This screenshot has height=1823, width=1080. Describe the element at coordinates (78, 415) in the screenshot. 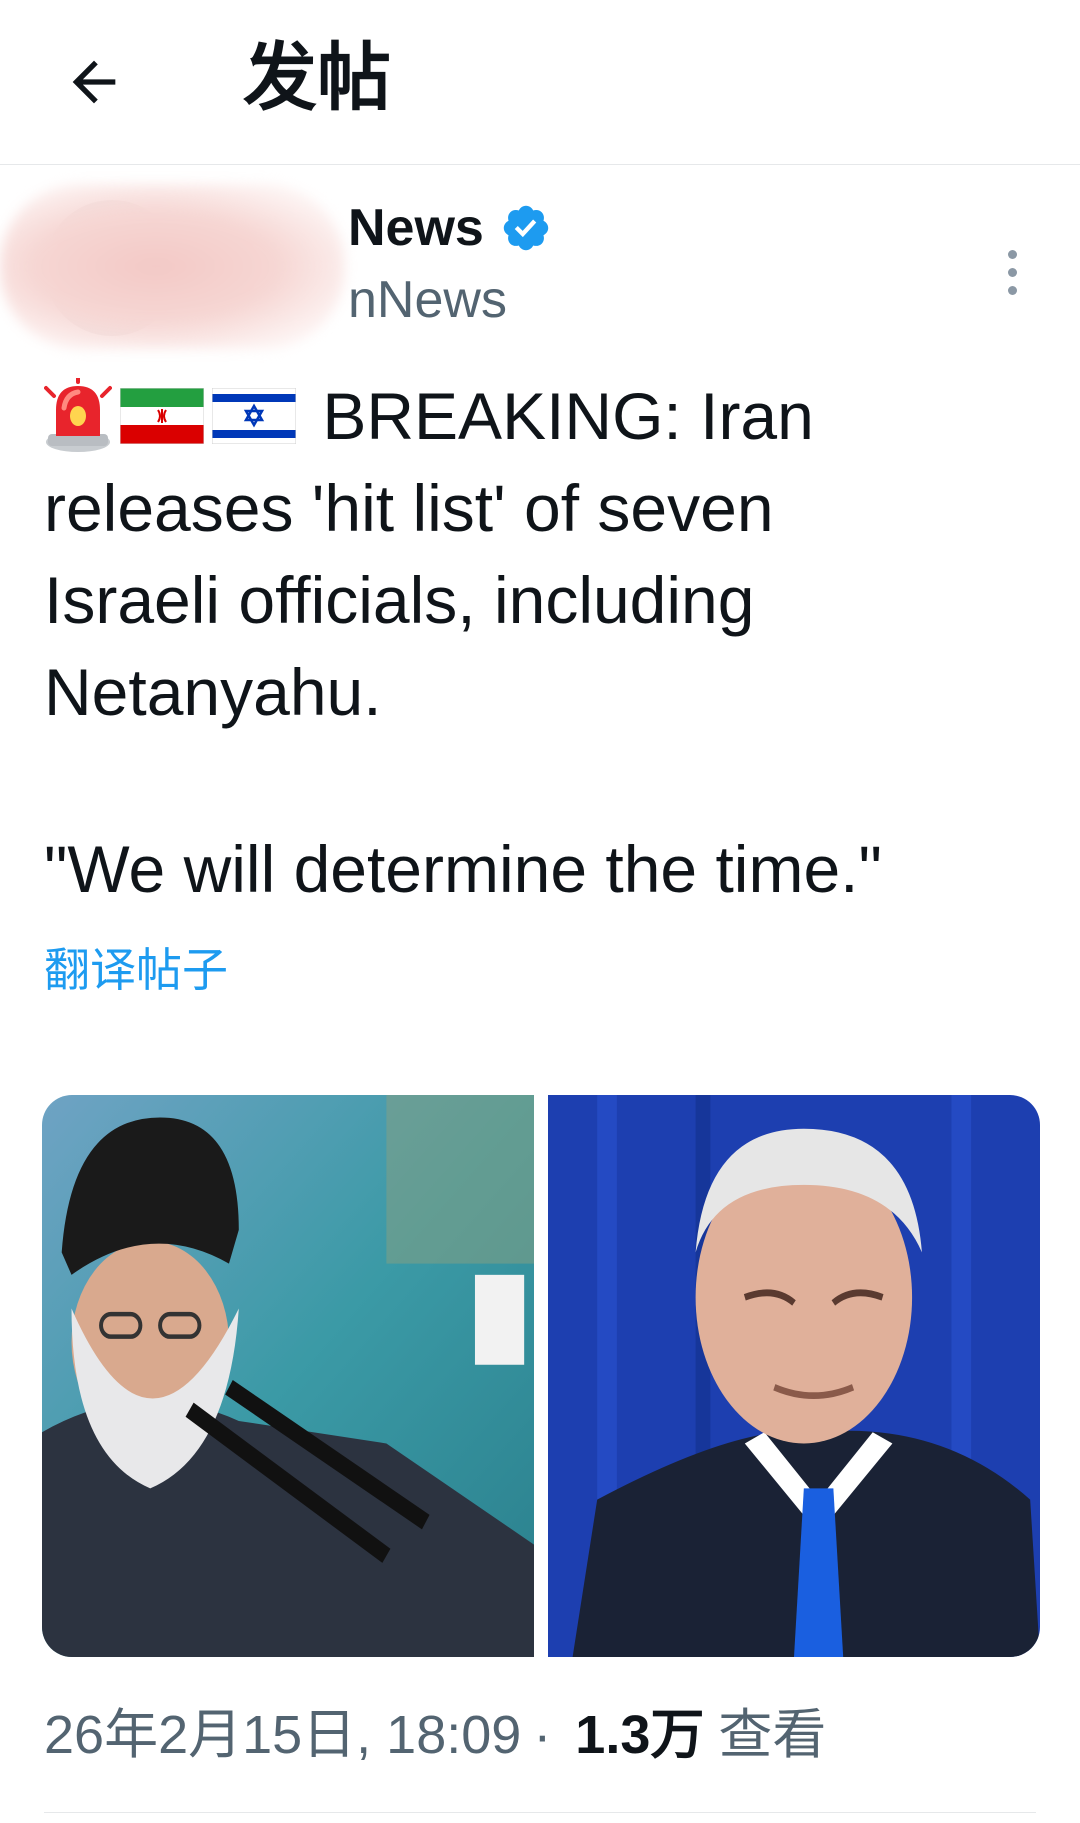

I see `rotating-light-icon` at that location.